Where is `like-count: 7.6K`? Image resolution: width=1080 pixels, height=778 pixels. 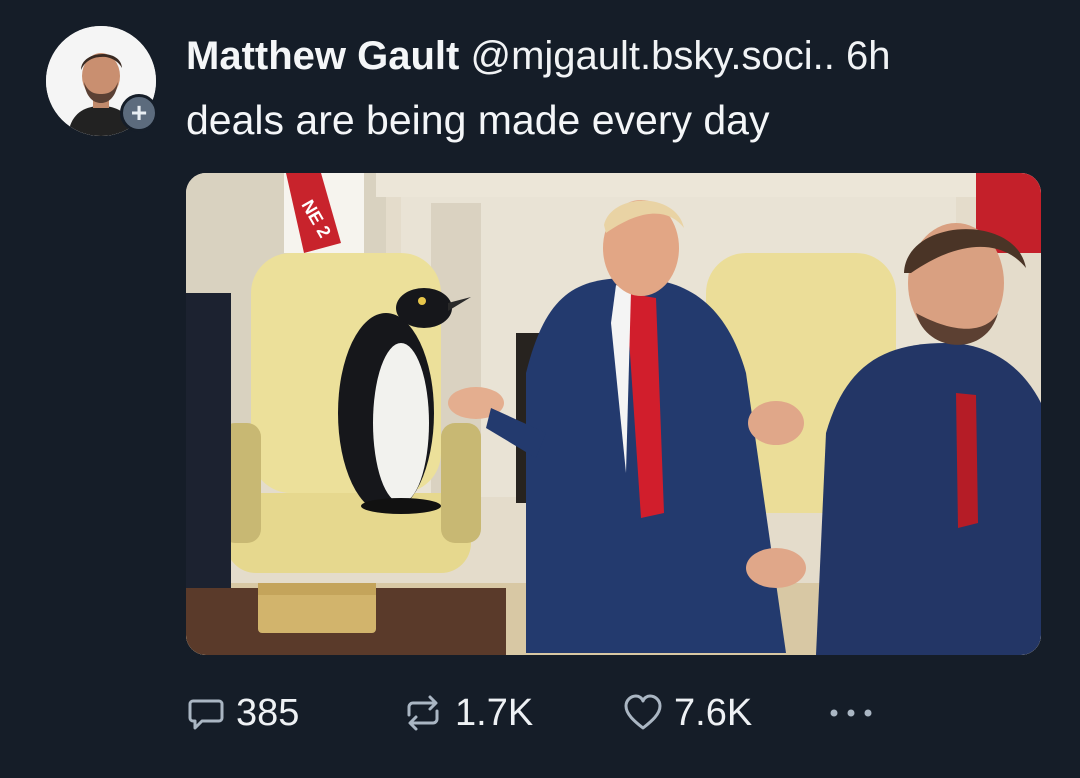 like-count: 7.6K is located at coordinates (713, 712).